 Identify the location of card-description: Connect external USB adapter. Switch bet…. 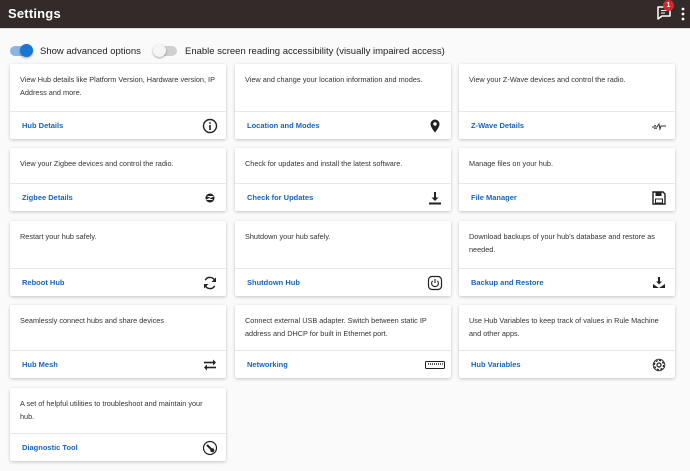
(336, 327).